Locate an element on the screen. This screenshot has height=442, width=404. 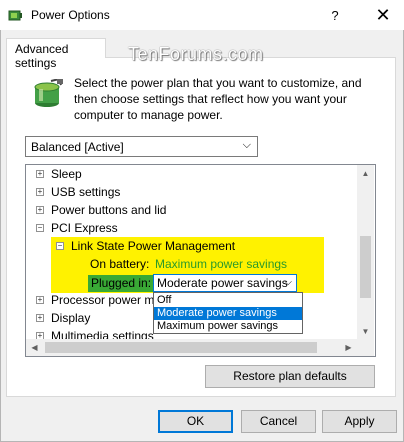
plugged-in-label: Plugged in: is located at coordinates (121, 283).